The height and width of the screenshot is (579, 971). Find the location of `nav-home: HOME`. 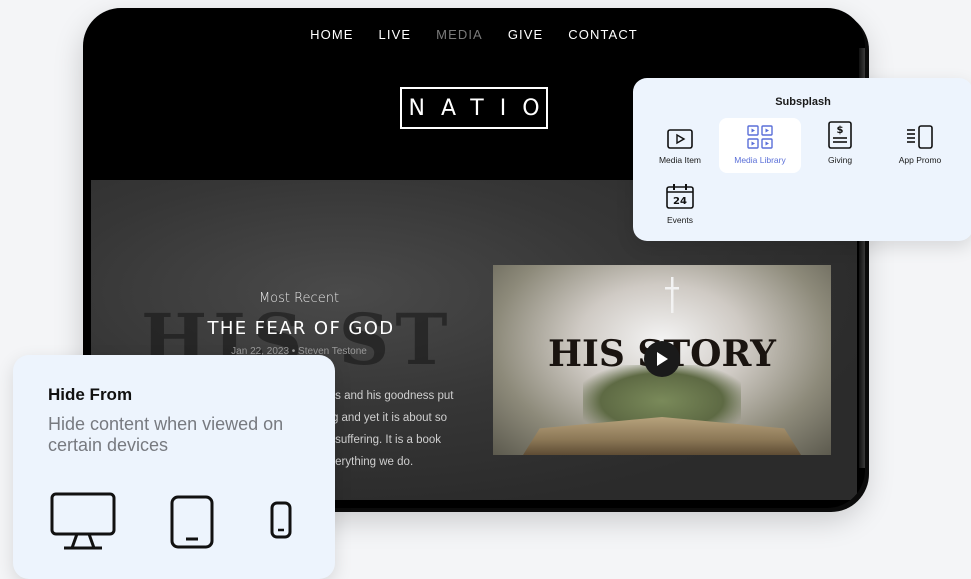

nav-home: HOME is located at coordinates (331, 34).